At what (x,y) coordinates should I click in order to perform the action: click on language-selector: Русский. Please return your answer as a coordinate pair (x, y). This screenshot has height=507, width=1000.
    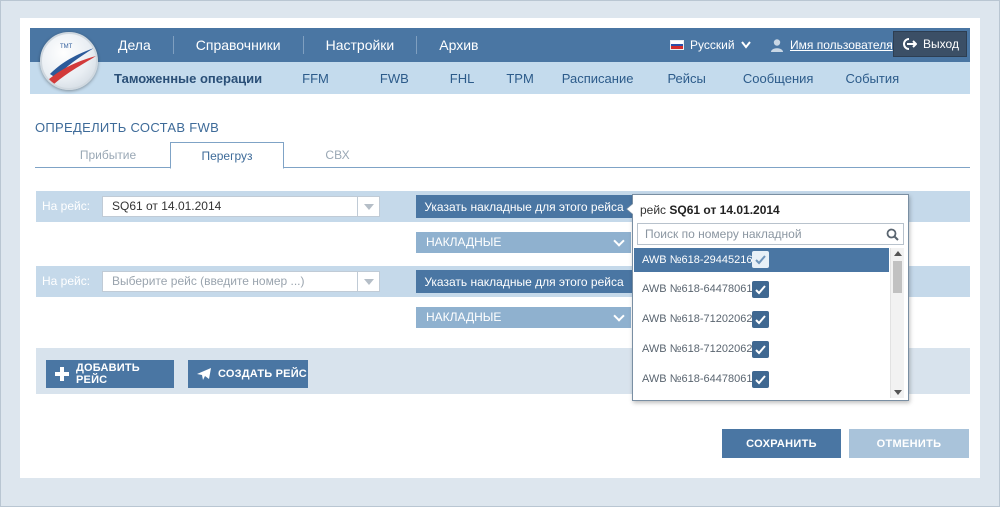
    Looking at the image, I should click on (710, 45).